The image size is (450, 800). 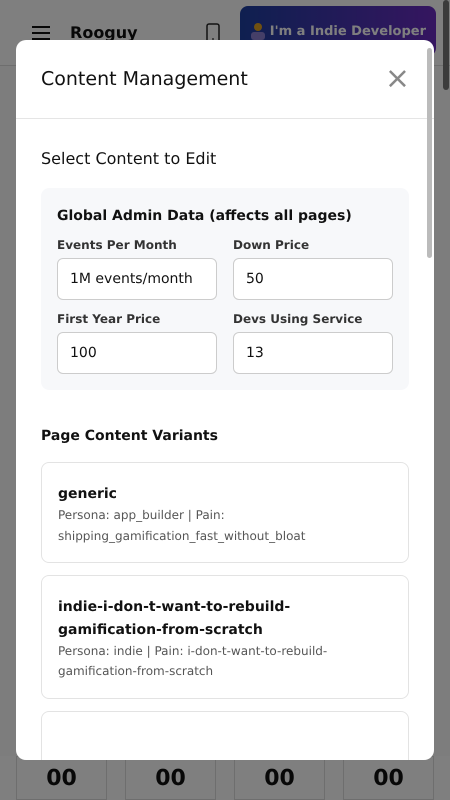 I want to click on variant-details: Persona: indie | Pain: i-don-t-want-to-rebuild-gamification-from-scratch, so click(x=193, y=661).